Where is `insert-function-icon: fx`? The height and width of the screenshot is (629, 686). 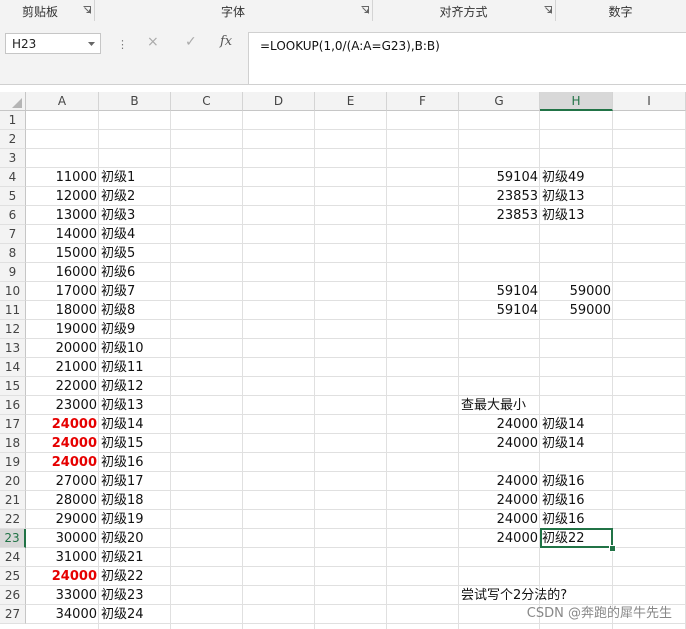
insert-function-icon: fx is located at coordinates (226, 41).